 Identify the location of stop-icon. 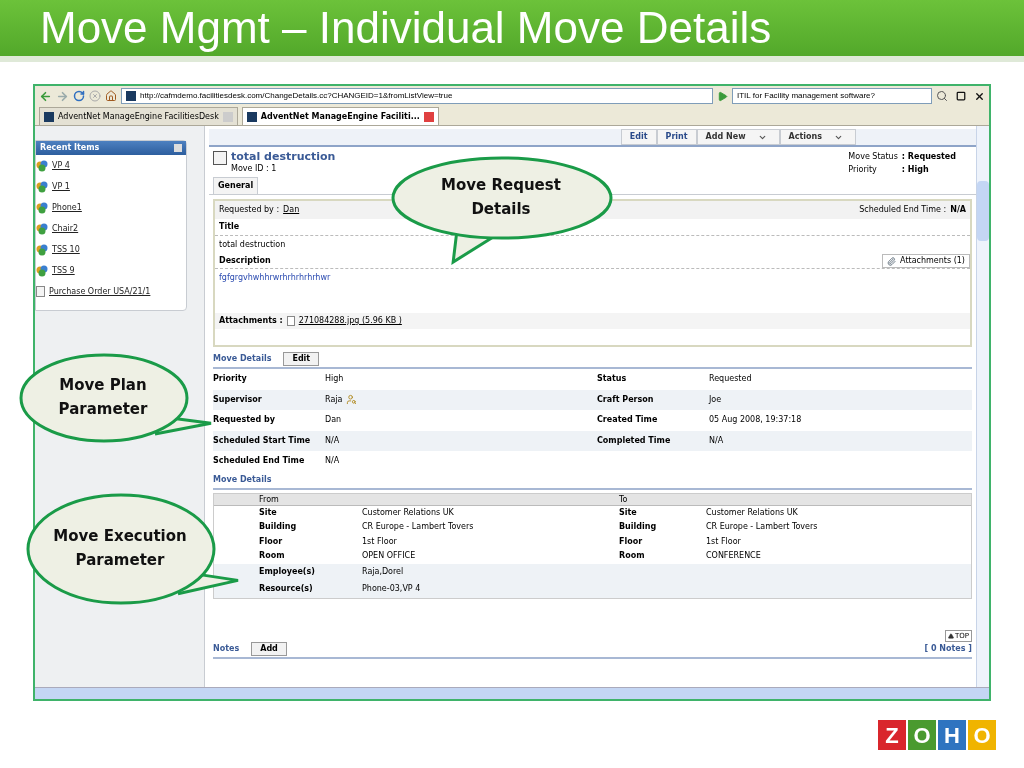
(95, 96).